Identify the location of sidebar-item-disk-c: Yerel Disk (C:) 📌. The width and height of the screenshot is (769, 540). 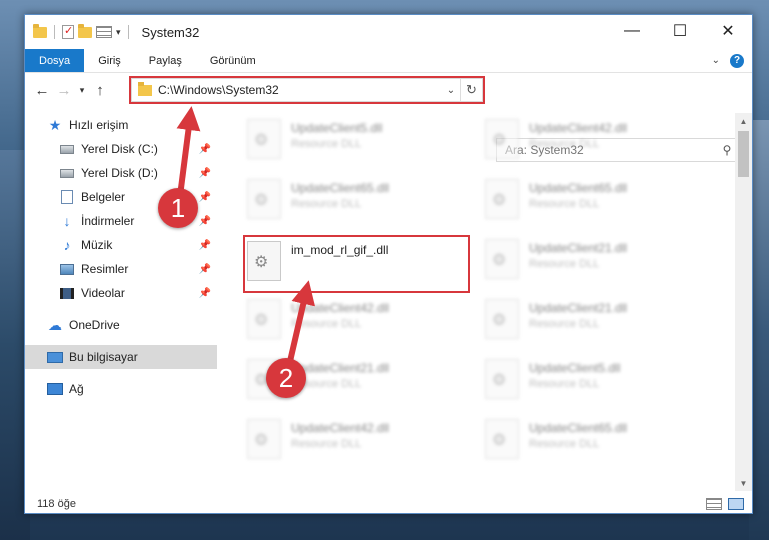
(121, 149).